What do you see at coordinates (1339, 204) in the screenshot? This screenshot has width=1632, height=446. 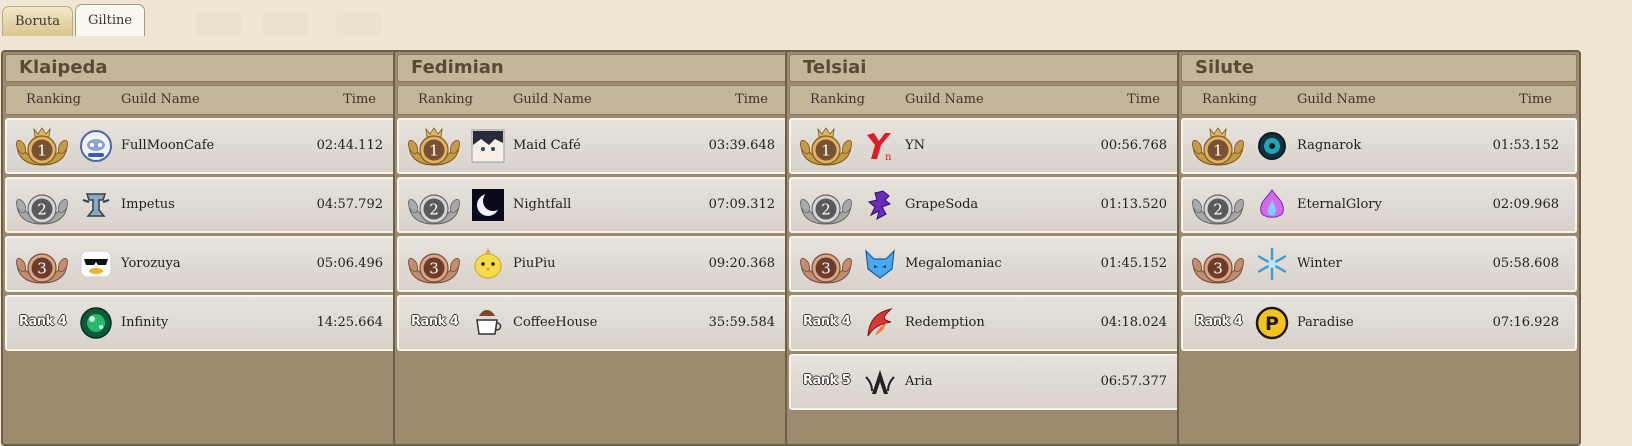 I see `guild-name: EternalGlory` at bounding box center [1339, 204].